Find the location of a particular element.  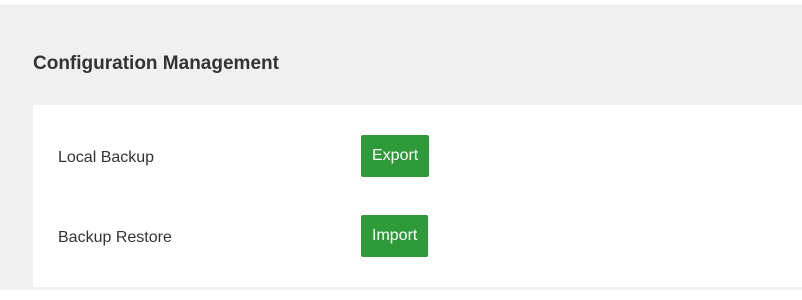

export-button: Export is located at coordinates (395, 156).